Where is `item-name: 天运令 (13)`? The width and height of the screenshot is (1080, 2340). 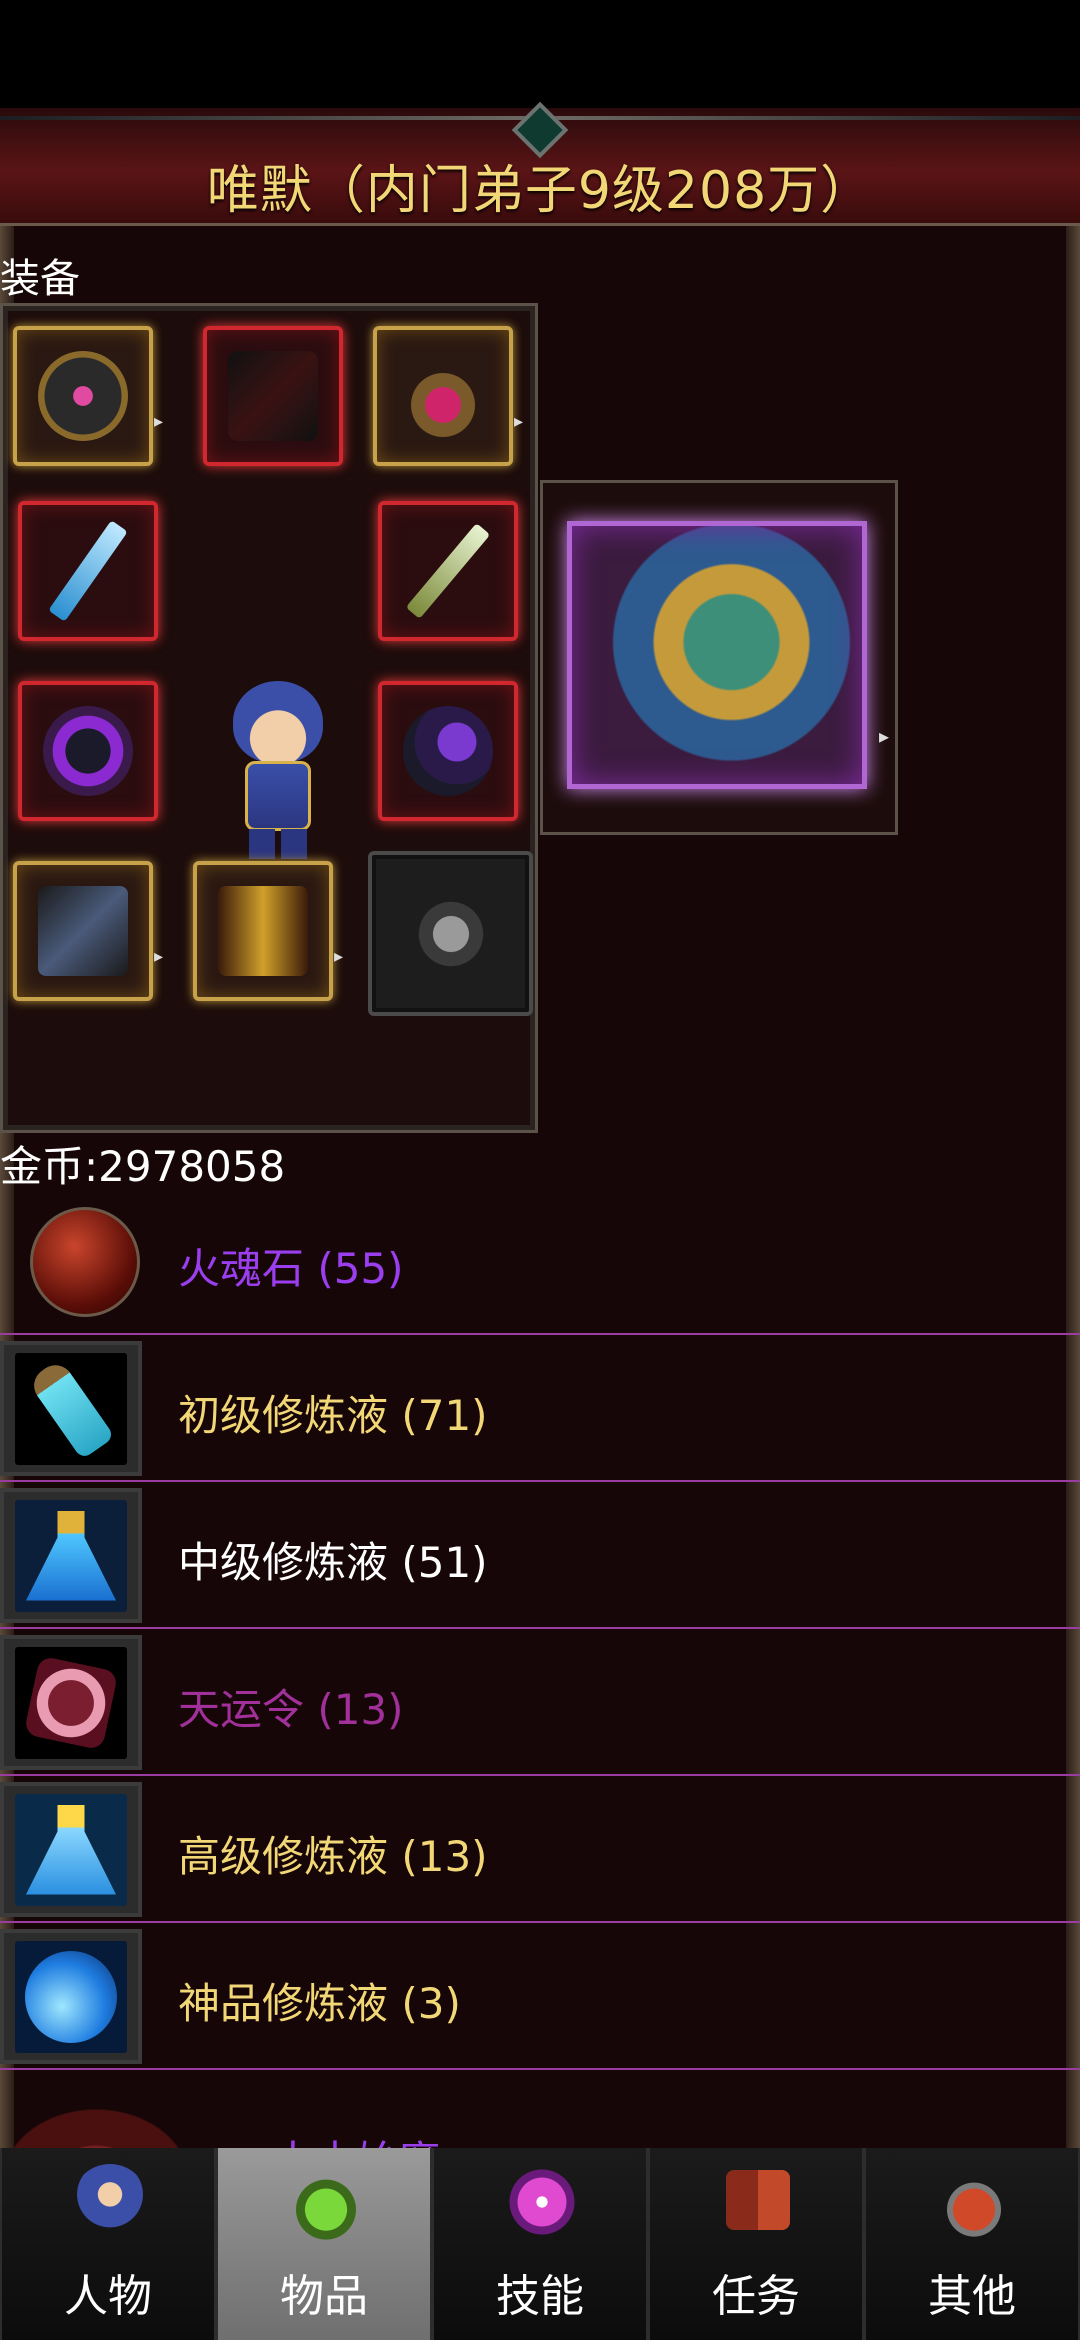
item-name: 天运令 (13) is located at coordinates (291, 1709).